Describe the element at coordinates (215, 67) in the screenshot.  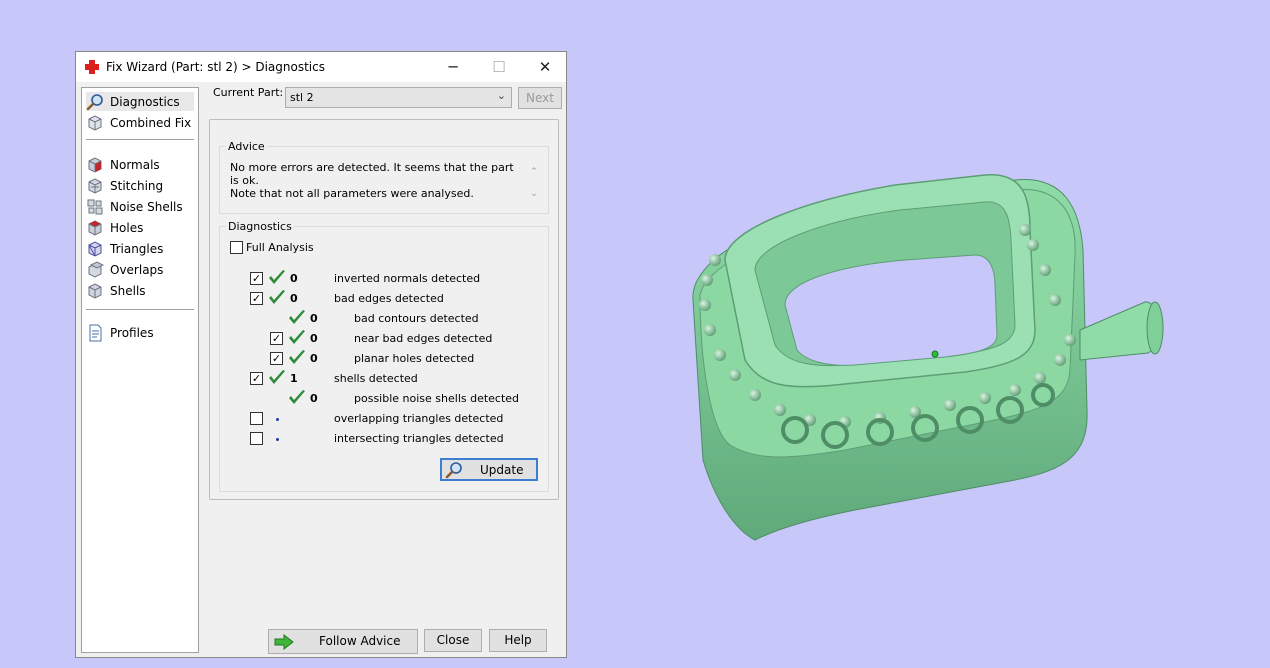
I see `window-title: Fix Wizard (Part: stl 2) > Diagnostics` at that location.